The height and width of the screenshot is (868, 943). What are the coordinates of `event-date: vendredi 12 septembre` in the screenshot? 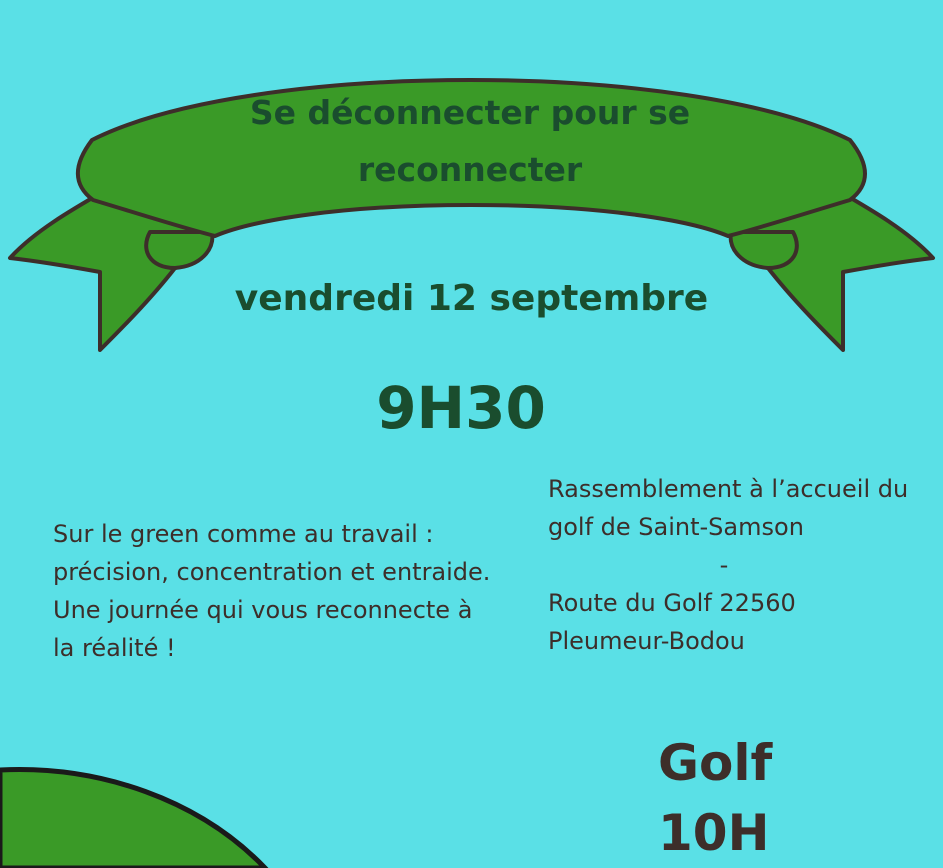 It's located at (471, 298).